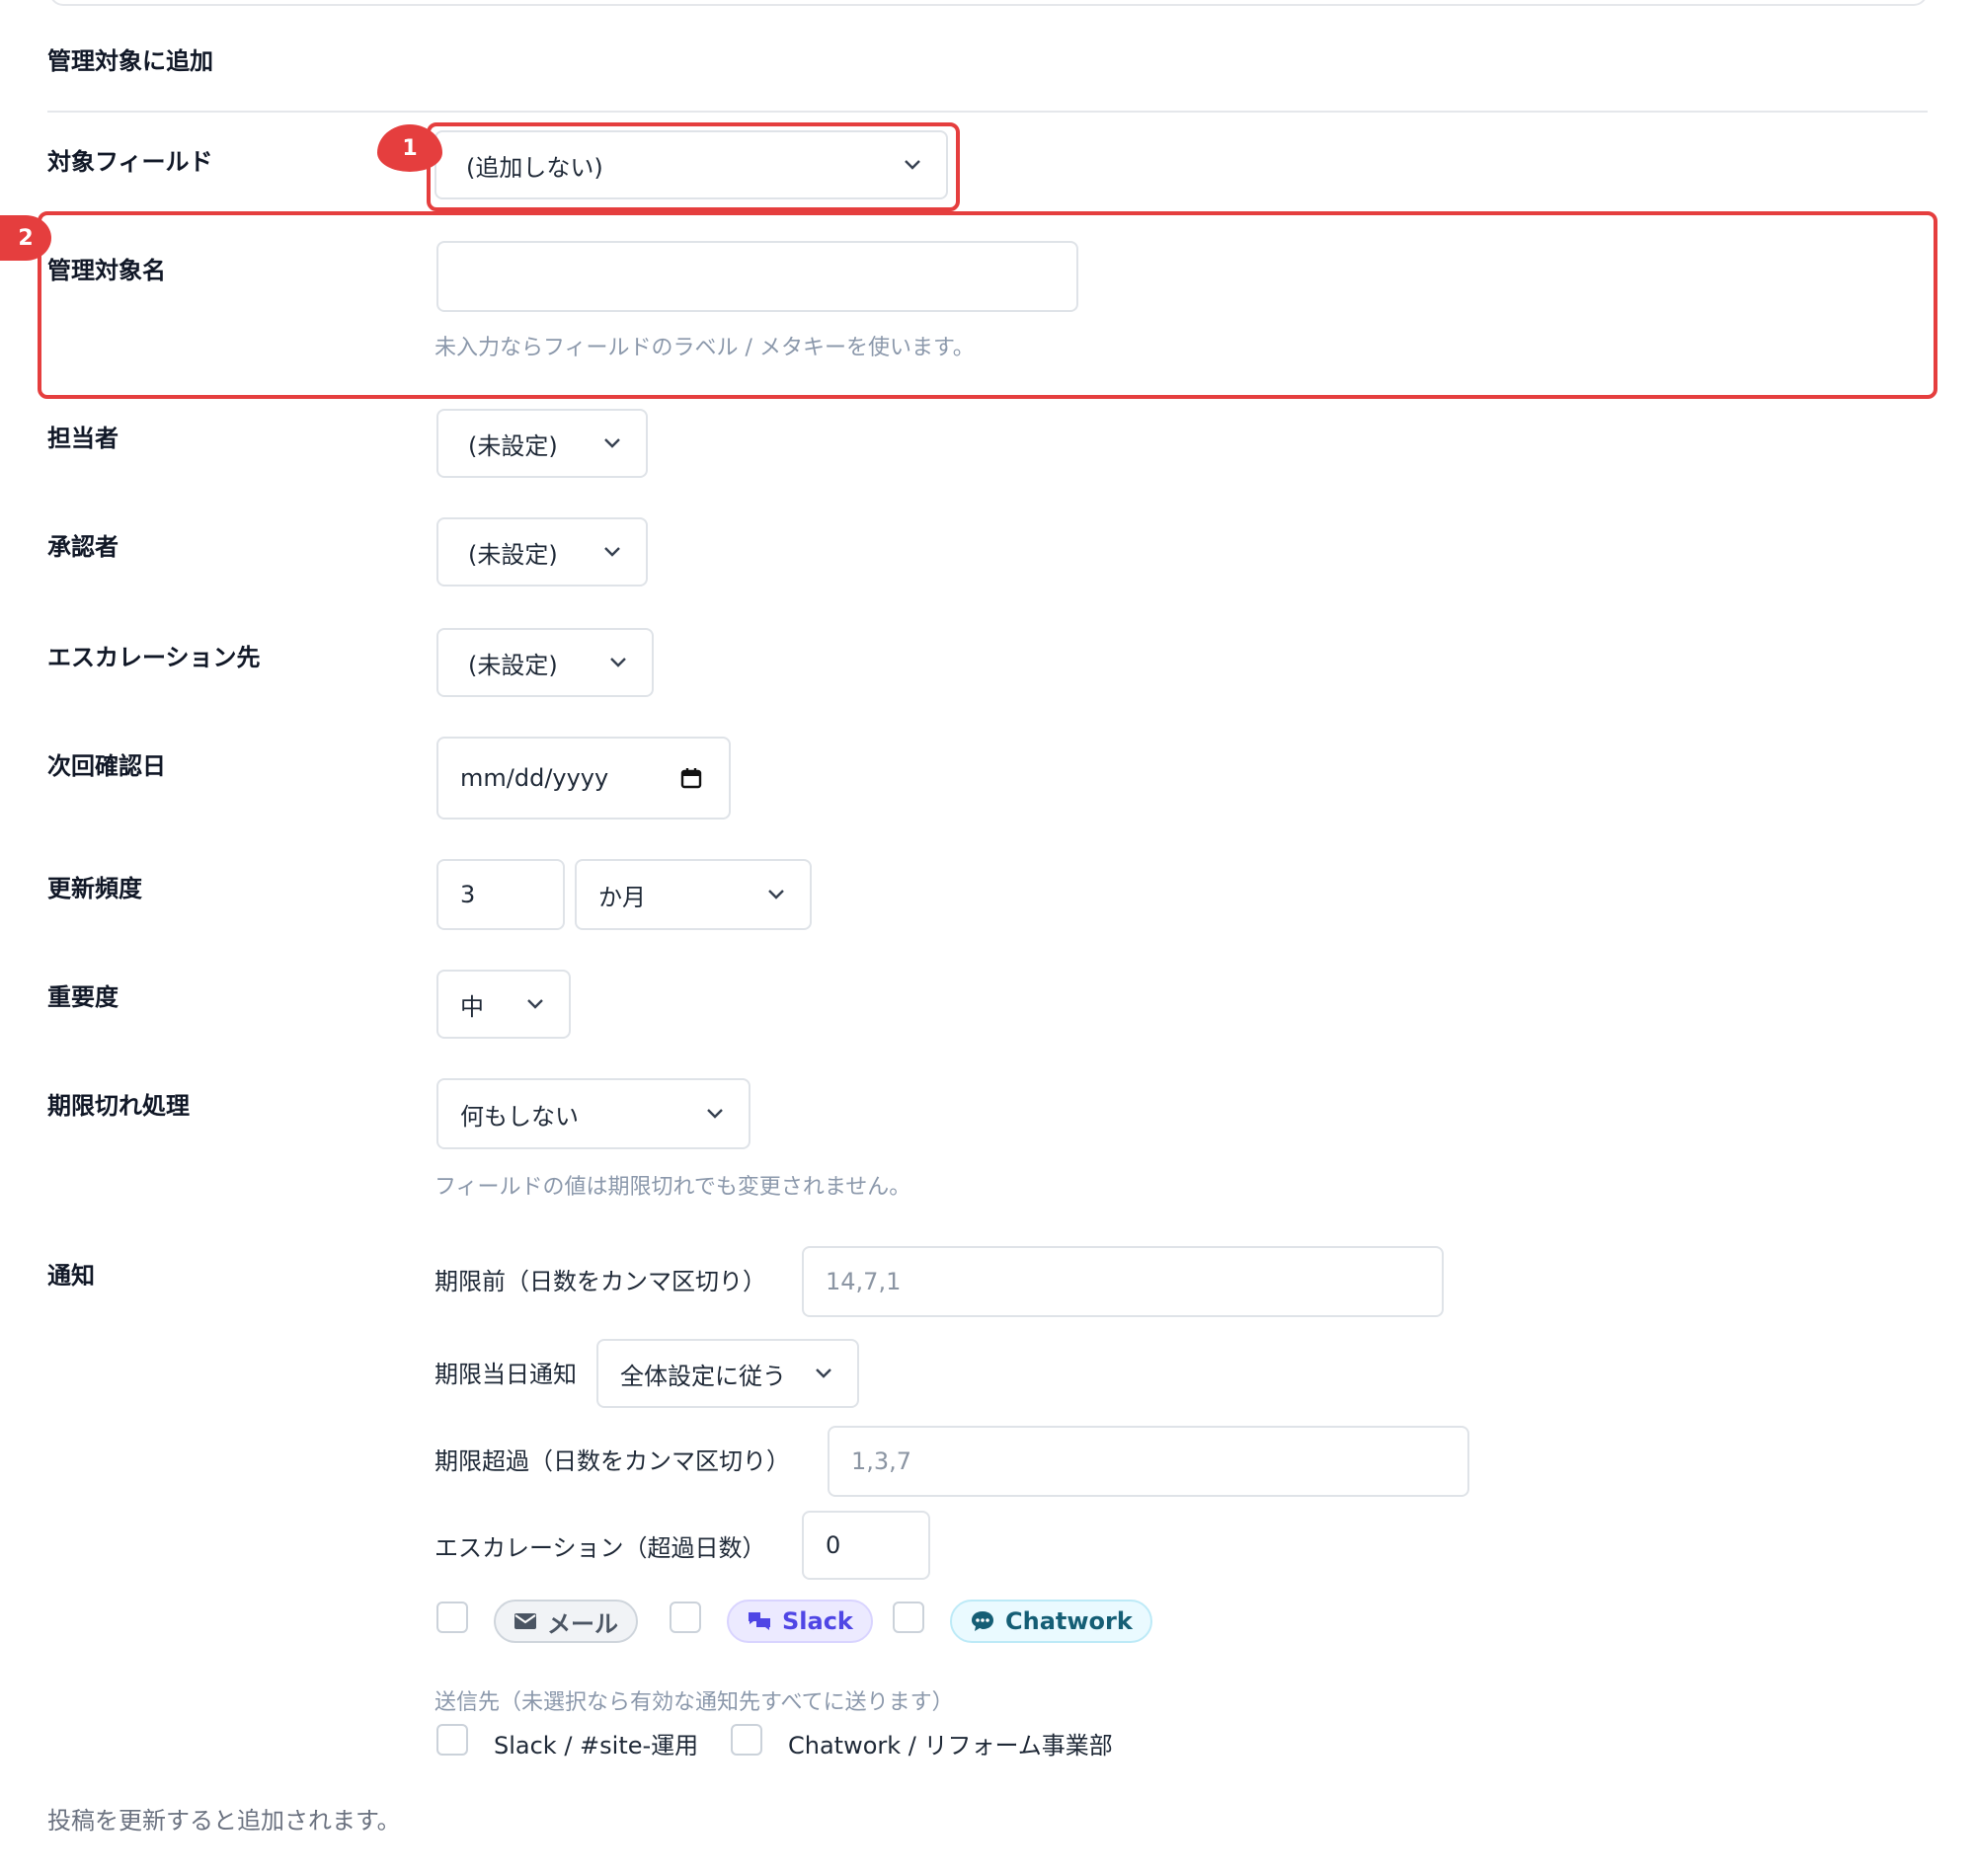  Describe the element at coordinates (694, 1702) in the screenshot. I see `recipients-help: 送信先（未選択なら有効な通知先すべてに送ります）` at that location.